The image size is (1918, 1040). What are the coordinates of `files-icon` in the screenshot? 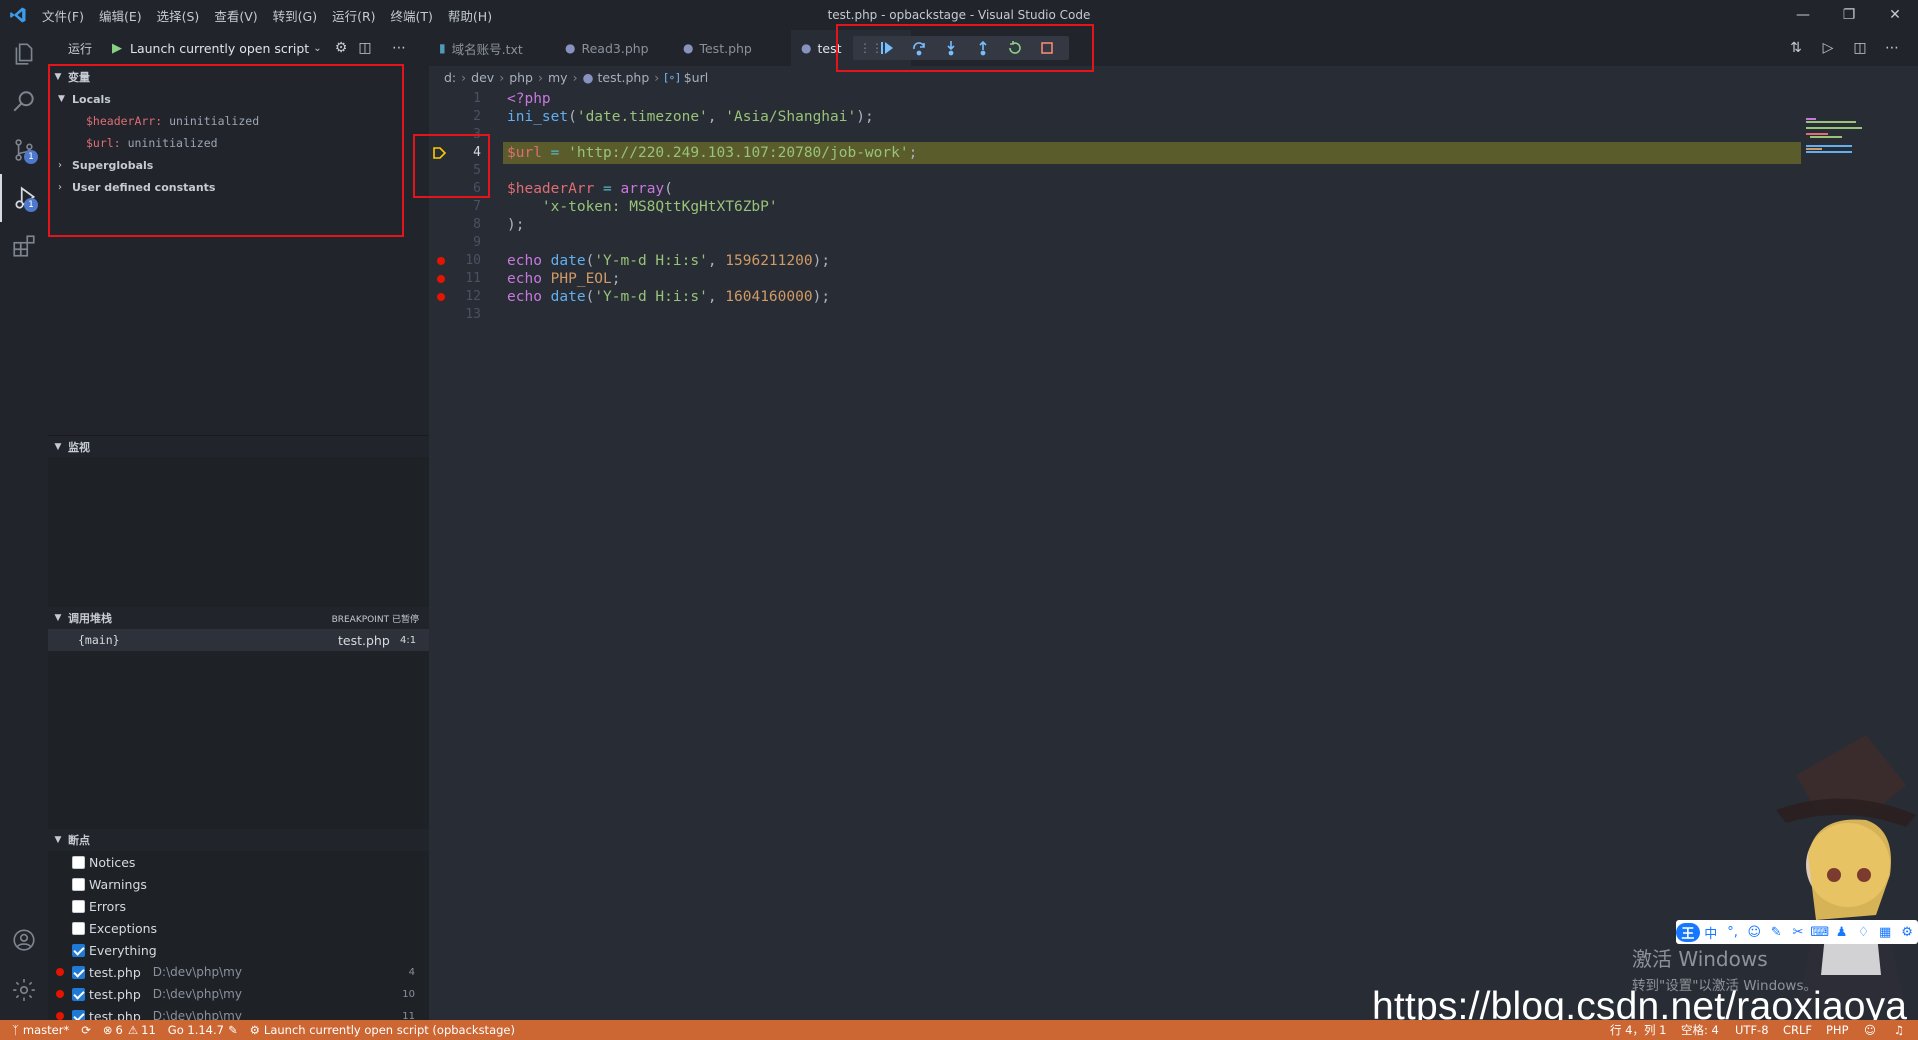 It's located at (24, 54).